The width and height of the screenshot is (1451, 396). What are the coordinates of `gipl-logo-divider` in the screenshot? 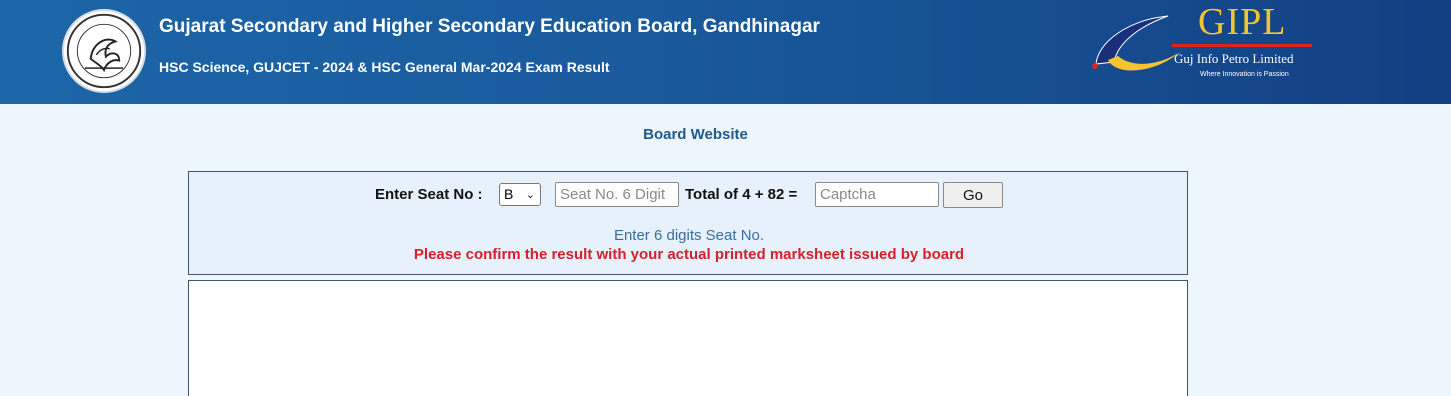 It's located at (1242, 45).